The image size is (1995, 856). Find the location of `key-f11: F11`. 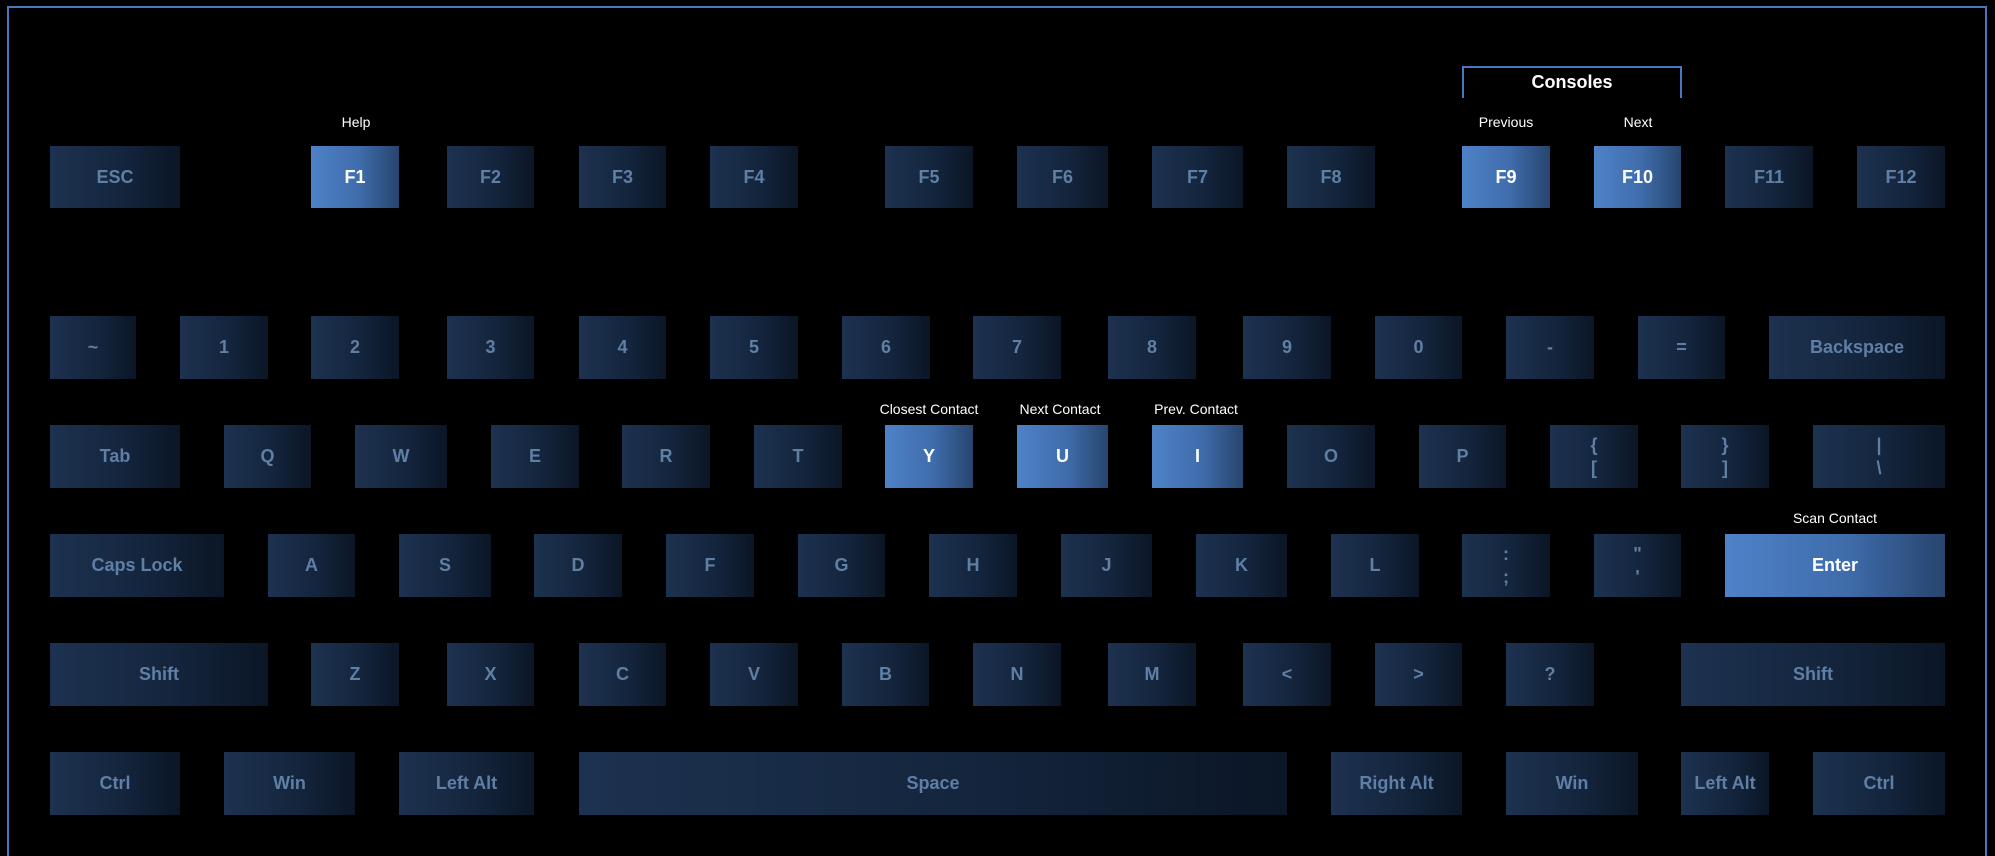

key-f11: F11 is located at coordinates (1769, 177).